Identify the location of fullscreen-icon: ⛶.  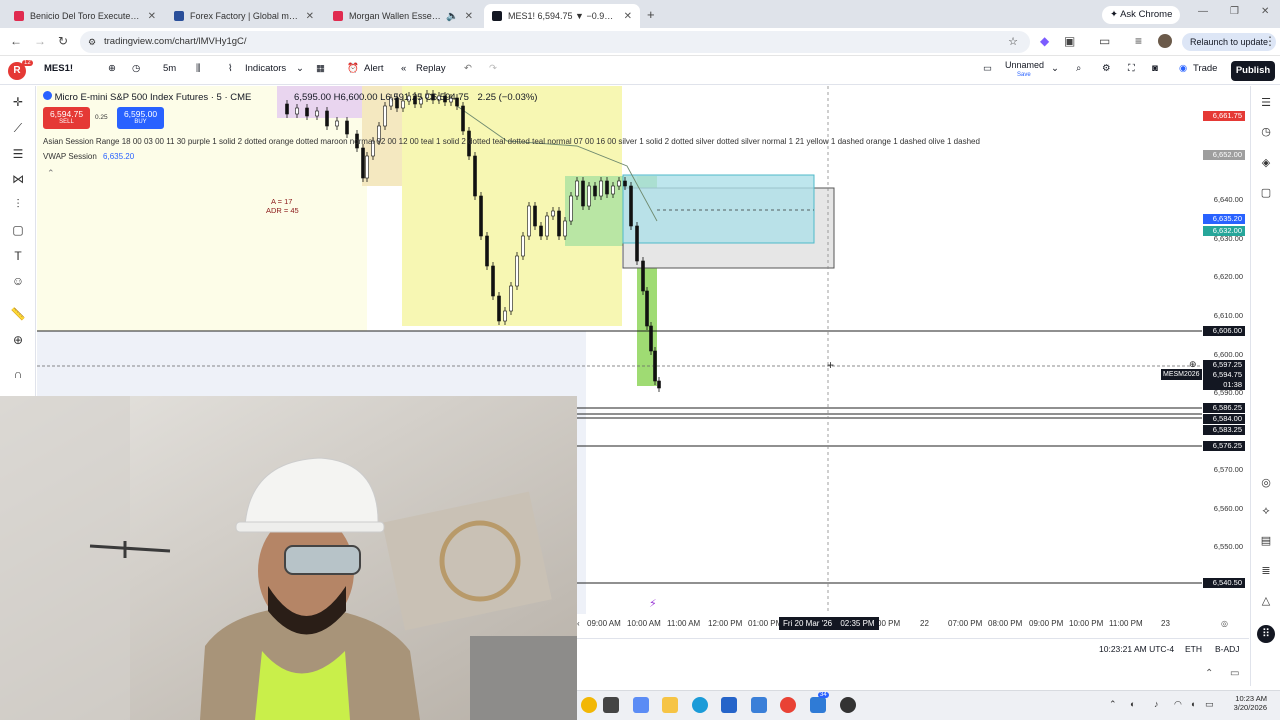
(1131, 68).